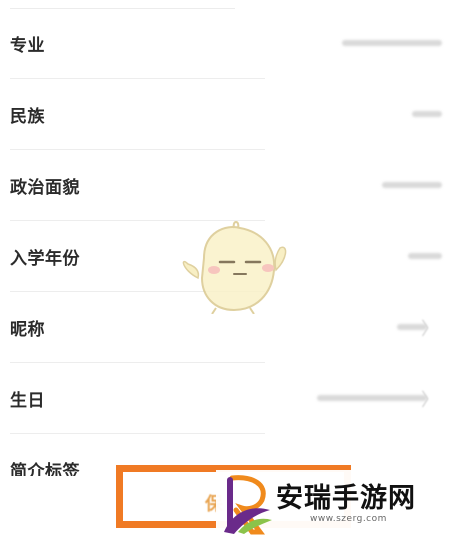  Describe the element at coordinates (233, 398) in the screenshot. I see `row-birthday: 生日 〉` at that location.